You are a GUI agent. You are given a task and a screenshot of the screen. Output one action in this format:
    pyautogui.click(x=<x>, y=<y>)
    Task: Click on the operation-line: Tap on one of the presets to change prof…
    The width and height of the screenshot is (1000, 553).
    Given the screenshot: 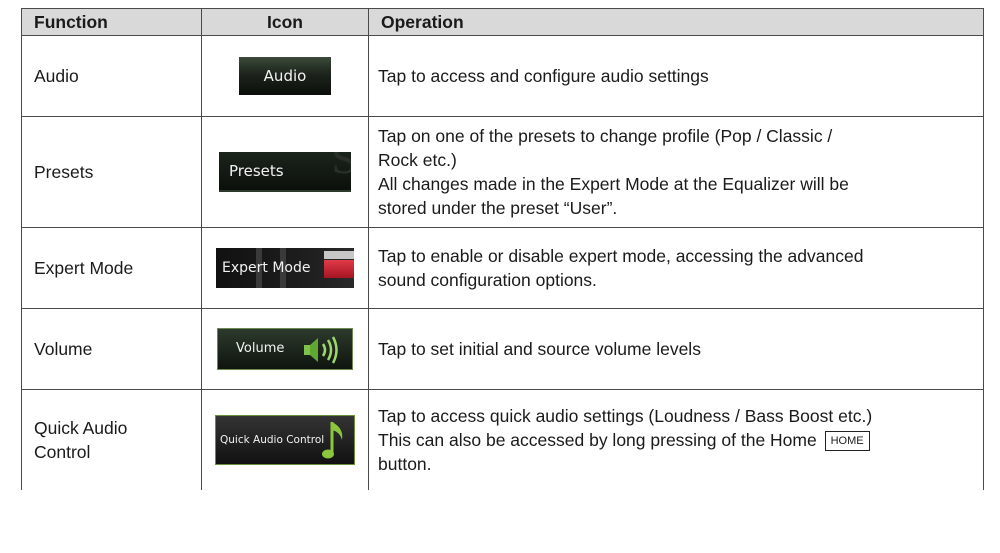 What is the action you would take?
    pyautogui.click(x=605, y=136)
    